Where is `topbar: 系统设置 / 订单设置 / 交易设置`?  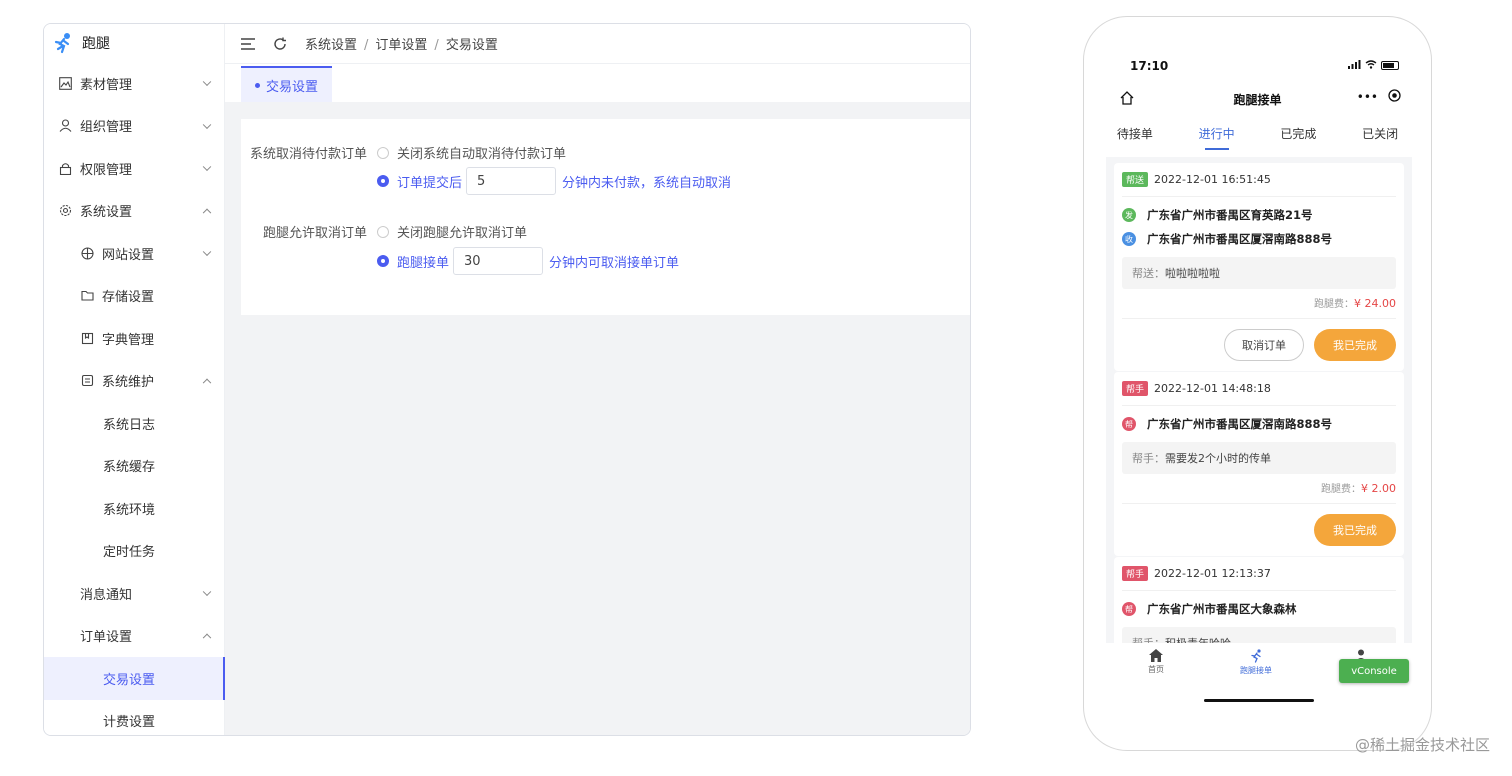 topbar: 系统设置 / 订单设置 / 交易设置 is located at coordinates (597, 44).